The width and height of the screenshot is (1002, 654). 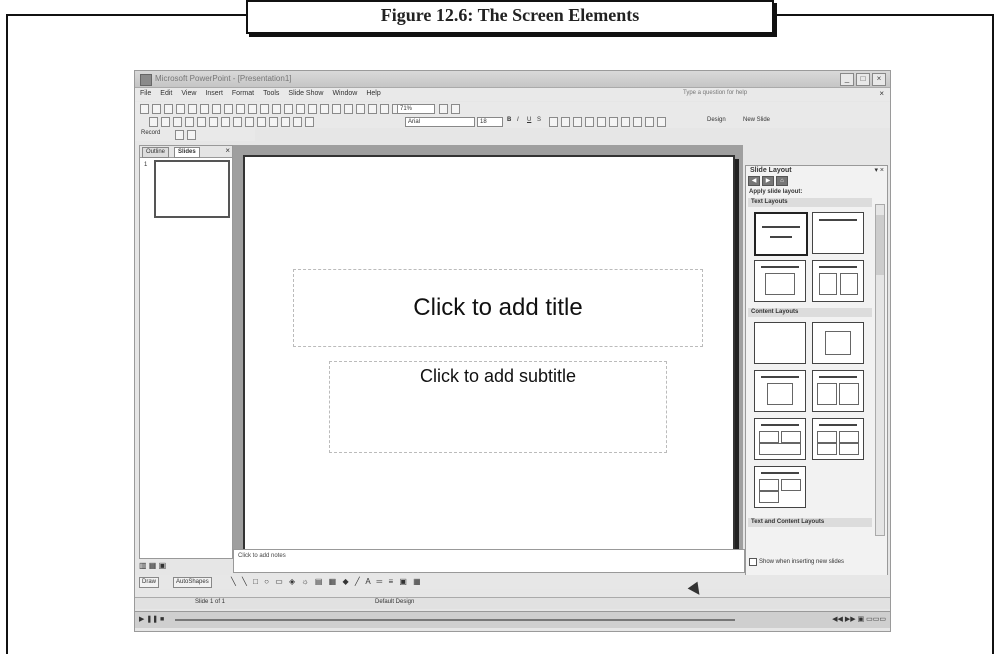 I want to click on permission-icon, so click(x=180, y=109).